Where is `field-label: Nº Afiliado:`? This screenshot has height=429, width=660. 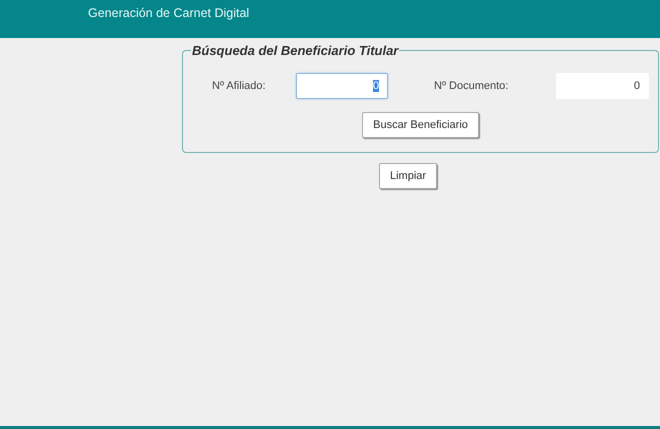 field-label: Nº Afiliado: is located at coordinates (239, 86).